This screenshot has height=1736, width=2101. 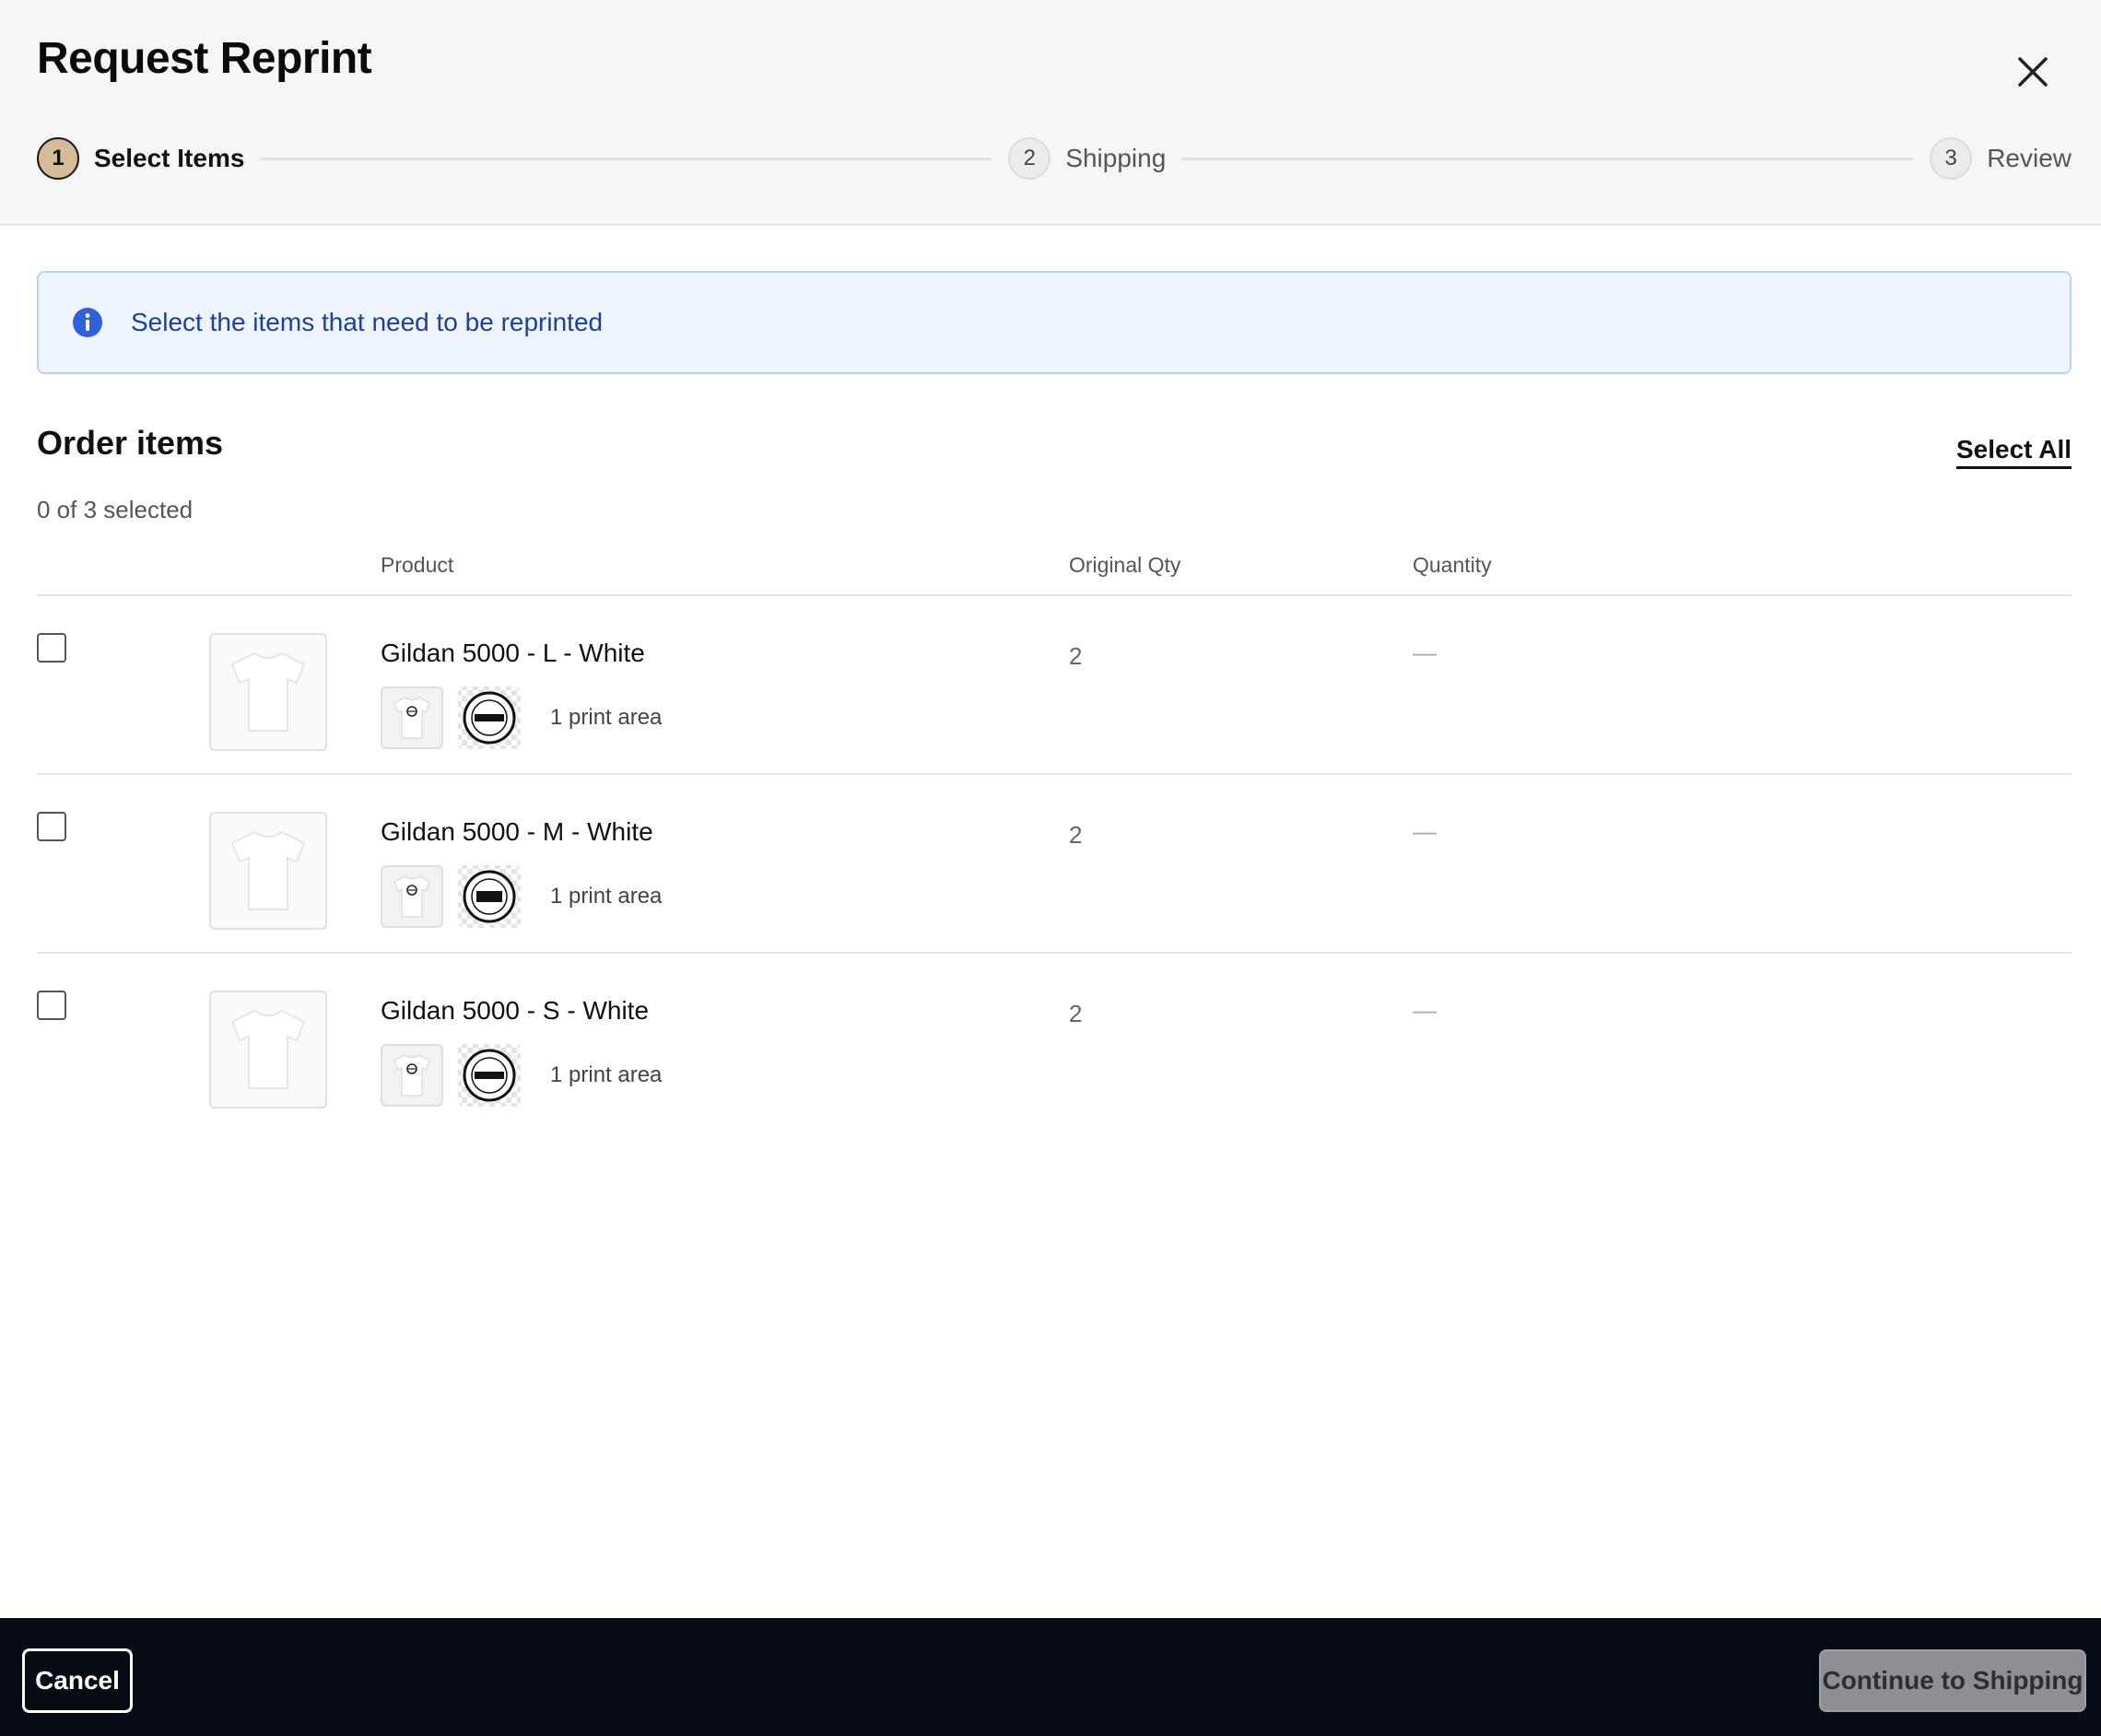 What do you see at coordinates (513, 653) in the screenshot?
I see `product-name: Gildan 5000 - L - White` at bounding box center [513, 653].